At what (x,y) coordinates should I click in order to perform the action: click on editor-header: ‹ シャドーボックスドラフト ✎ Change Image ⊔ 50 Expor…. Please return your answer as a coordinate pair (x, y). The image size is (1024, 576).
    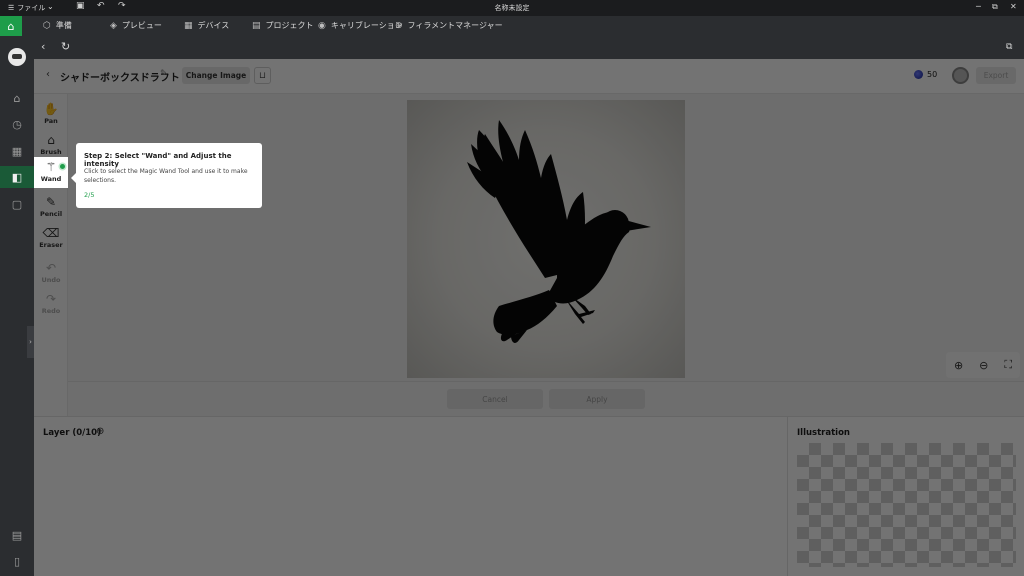
    Looking at the image, I should click on (529, 76).